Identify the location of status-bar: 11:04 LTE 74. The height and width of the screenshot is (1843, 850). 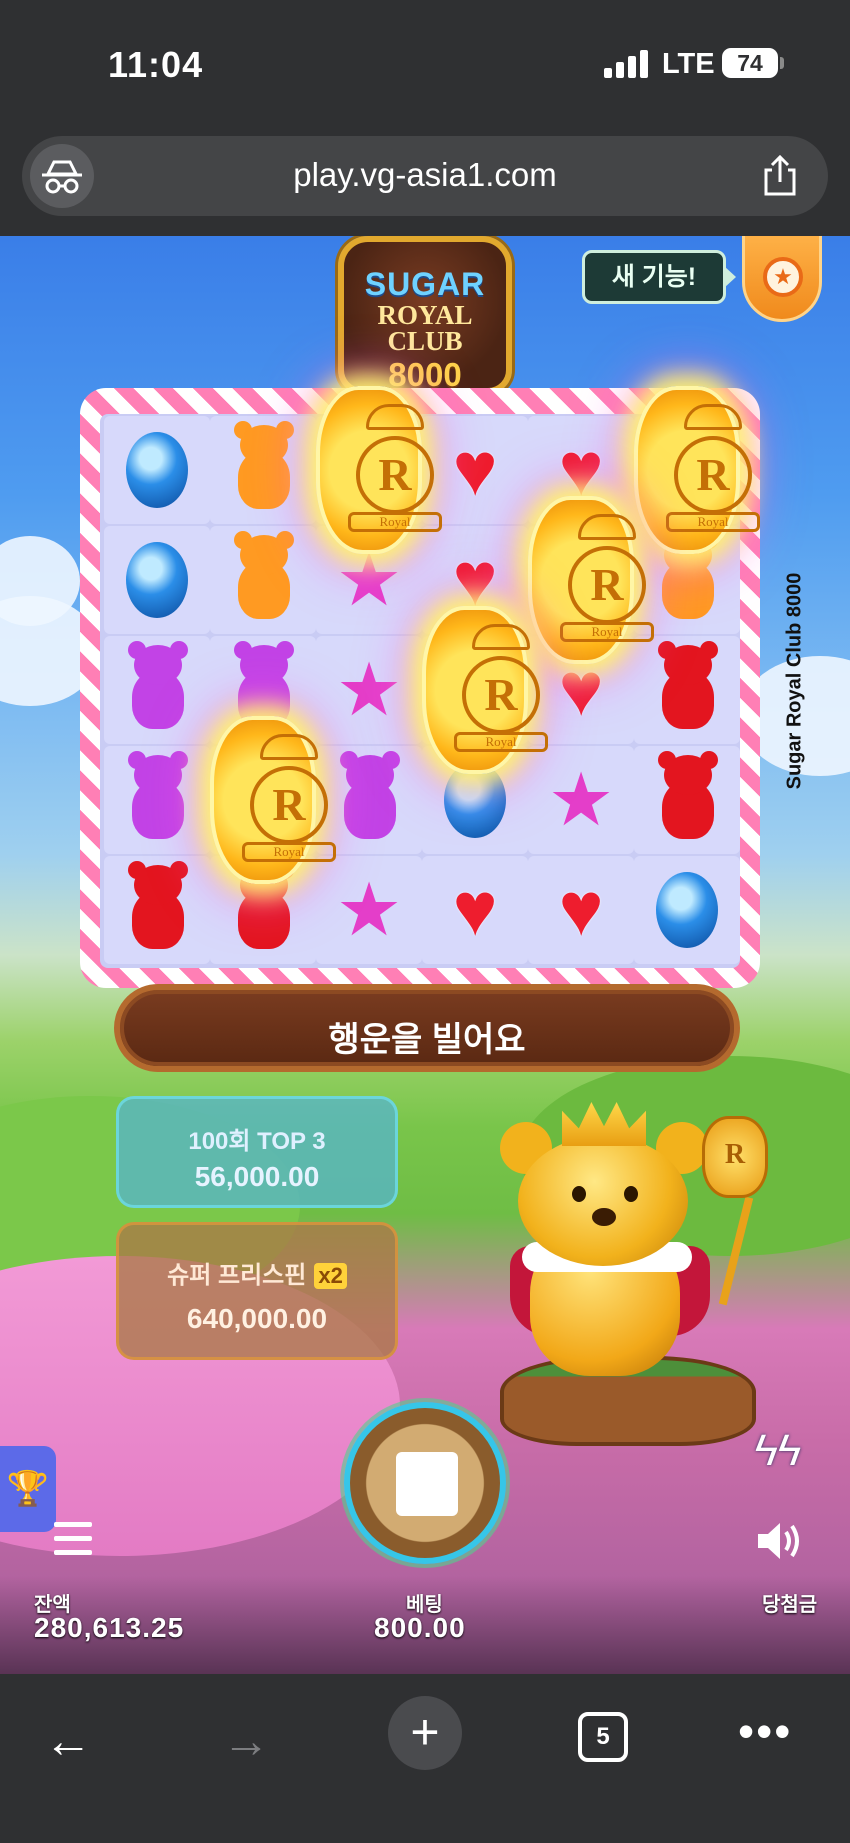
(425, 63).